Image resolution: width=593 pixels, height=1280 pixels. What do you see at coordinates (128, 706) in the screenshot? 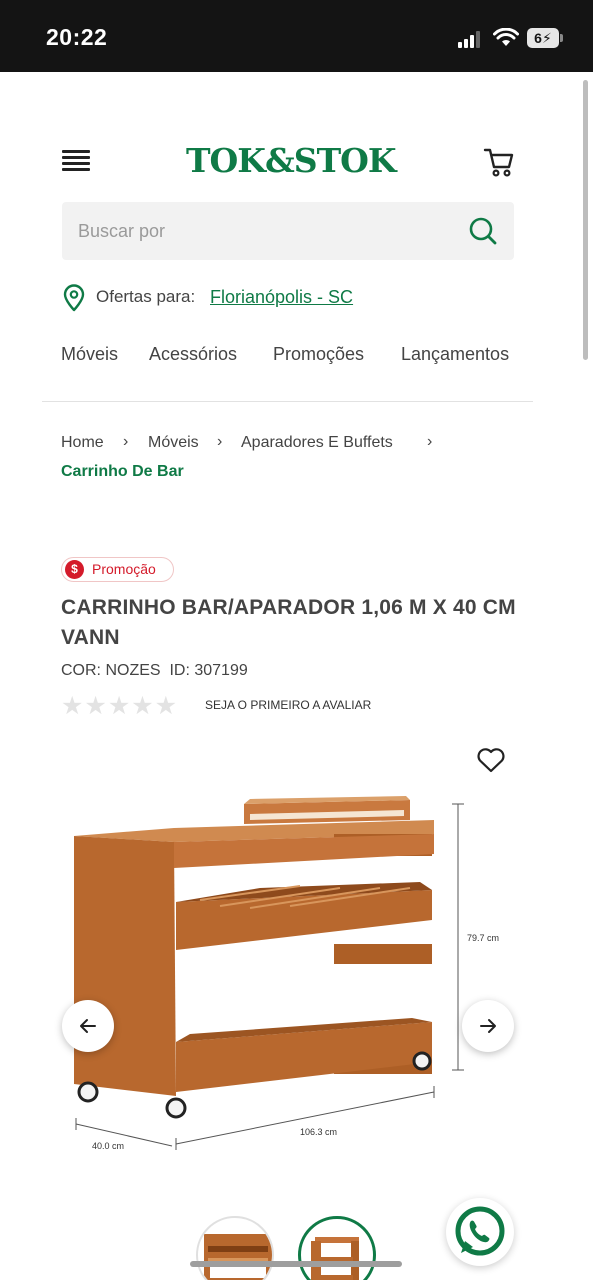
I see `rating-stars: ★★★★★` at bounding box center [128, 706].